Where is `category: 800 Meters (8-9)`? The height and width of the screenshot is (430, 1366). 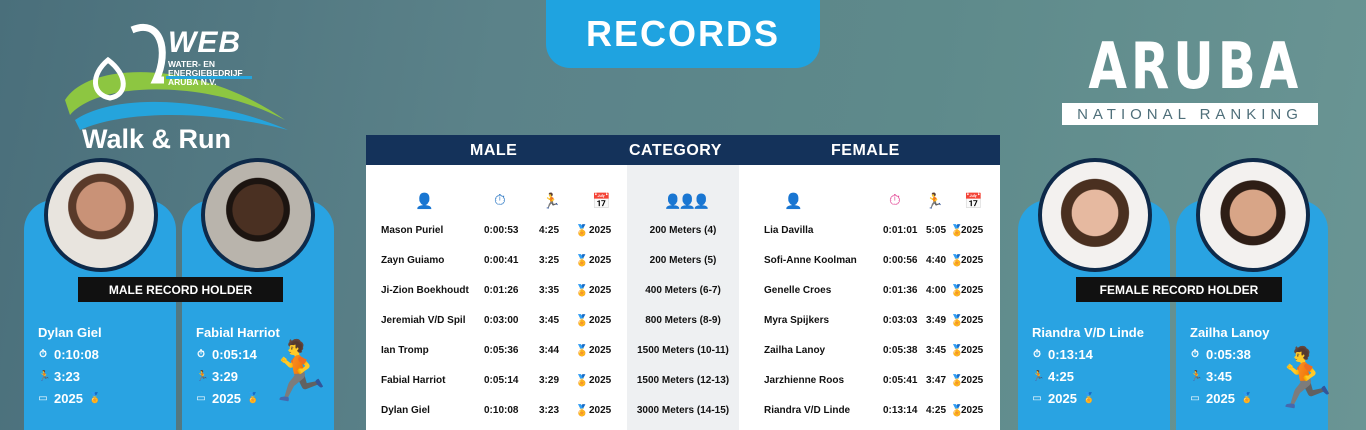 category: 800 Meters (8-9) is located at coordinates (683, 320).